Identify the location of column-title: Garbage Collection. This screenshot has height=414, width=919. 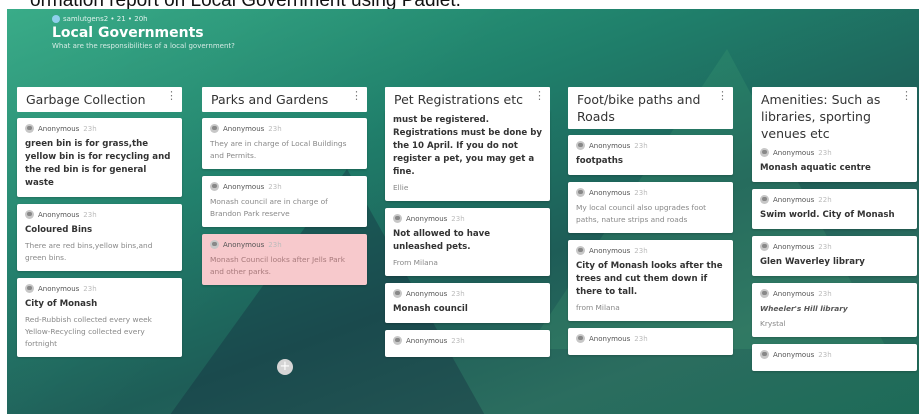
(86, 99).